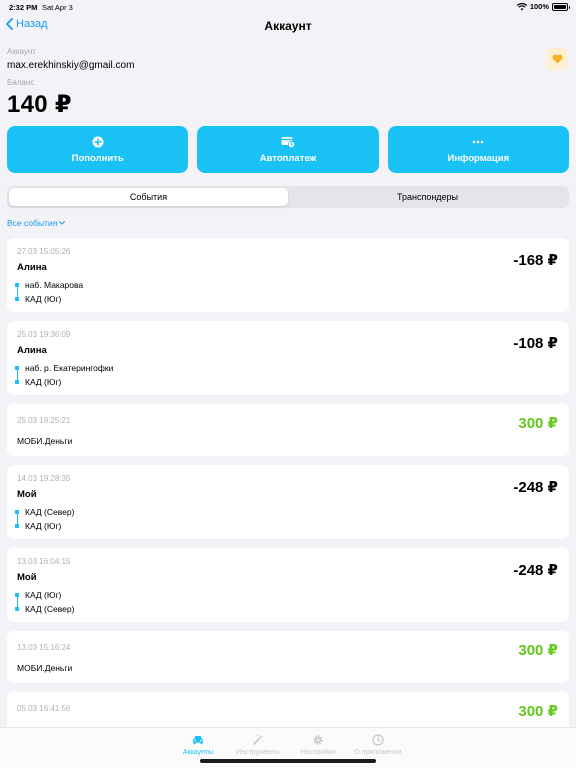 Image resolution: width=576 pixels, height=768 pixels. Describe the element at coordinates (378, 752) in the screenshot. I see `tab-about-label: О приложении` at that location.